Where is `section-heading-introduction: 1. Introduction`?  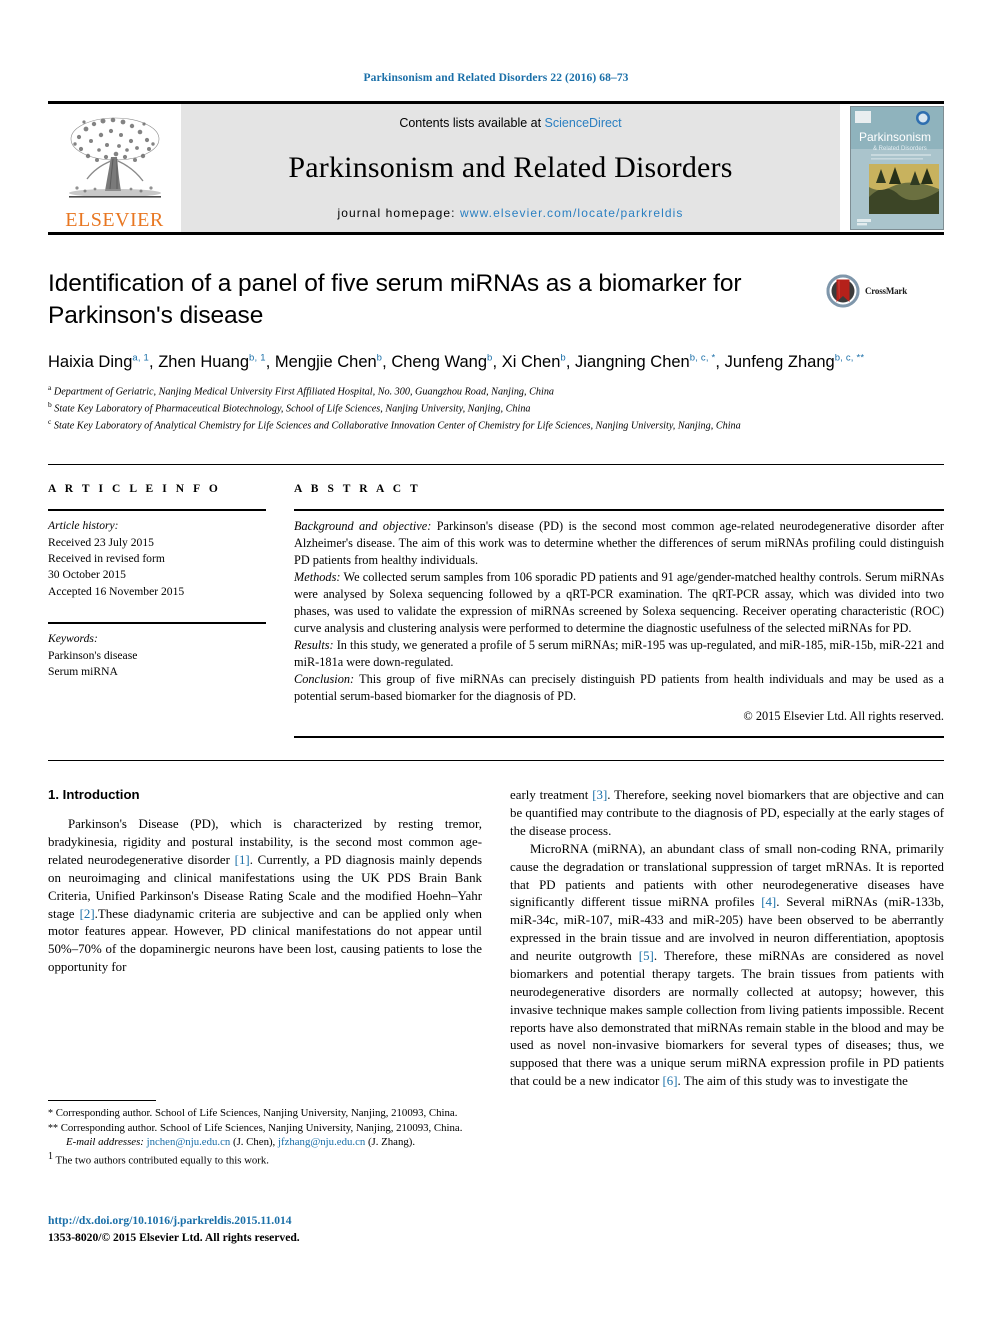
section-heading-introduction: 1. Introduction is located at coordinates (94, 795).